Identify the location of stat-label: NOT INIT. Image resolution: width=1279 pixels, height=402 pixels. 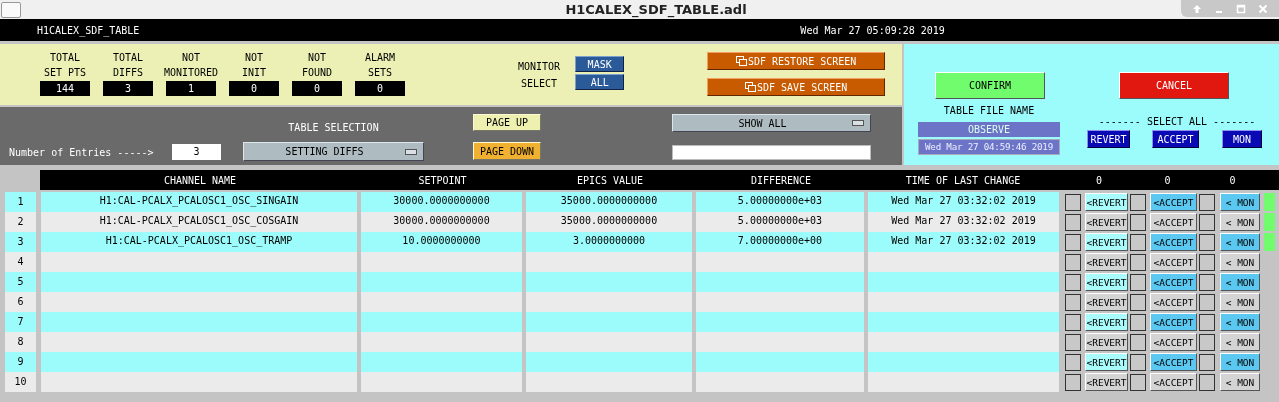
(254, 65).